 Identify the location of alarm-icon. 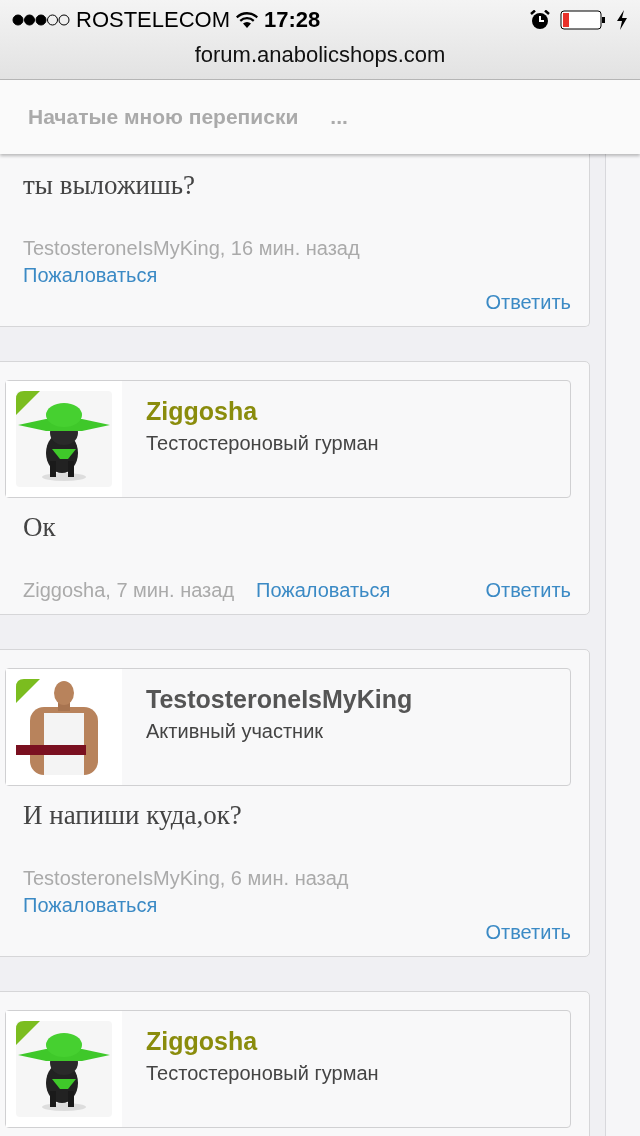
(540, 20).